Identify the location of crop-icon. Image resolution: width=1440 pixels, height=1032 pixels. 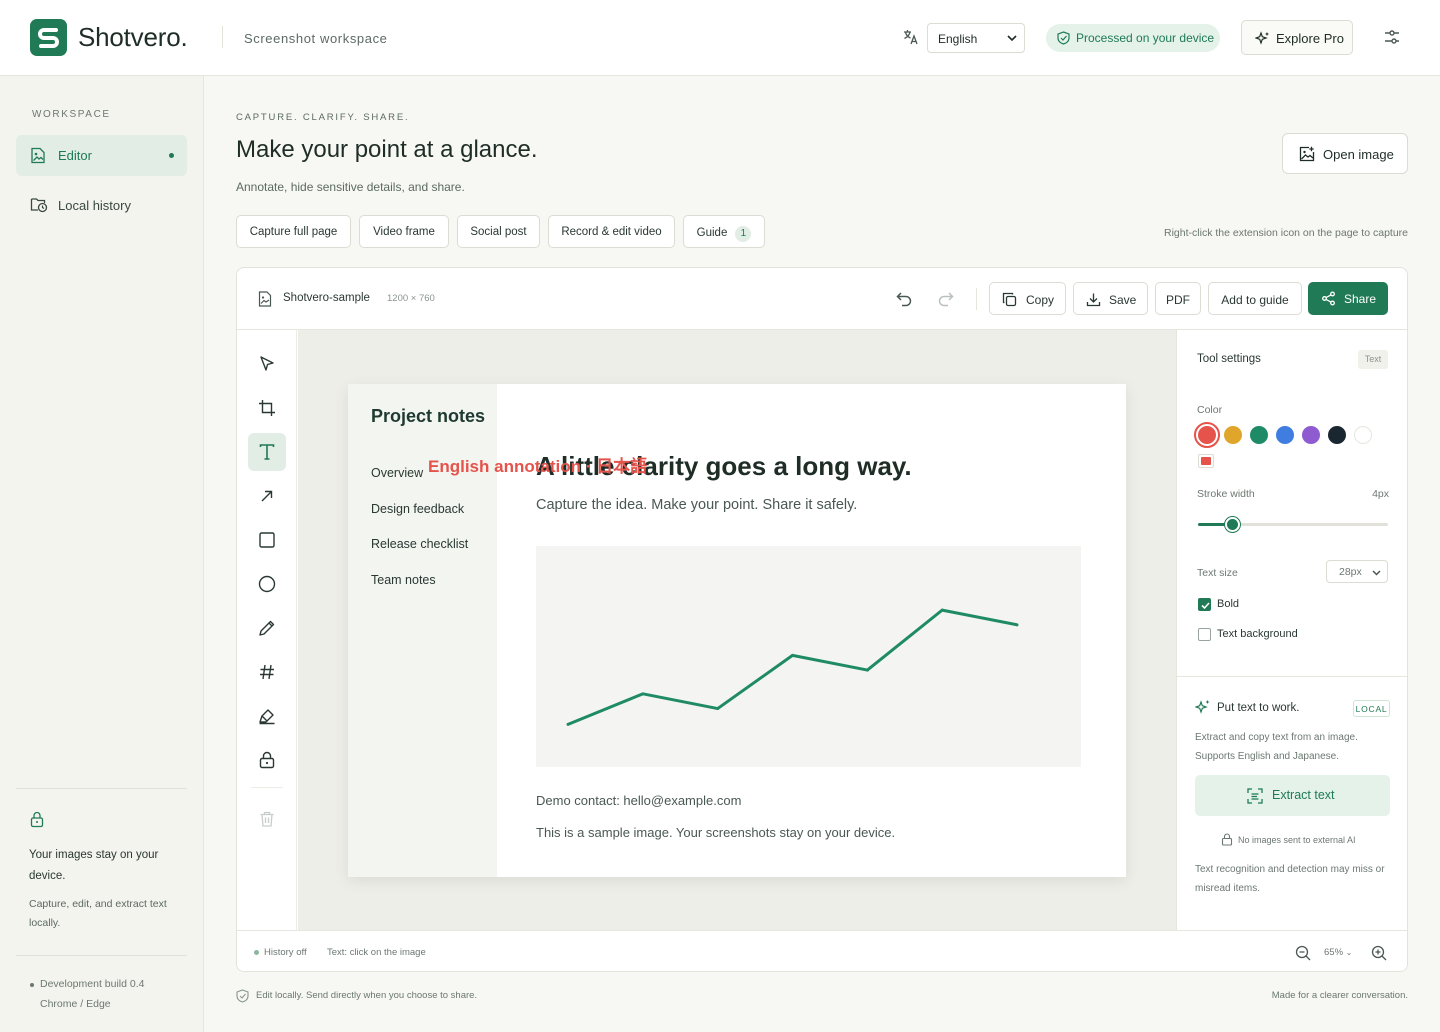
(267, 408).